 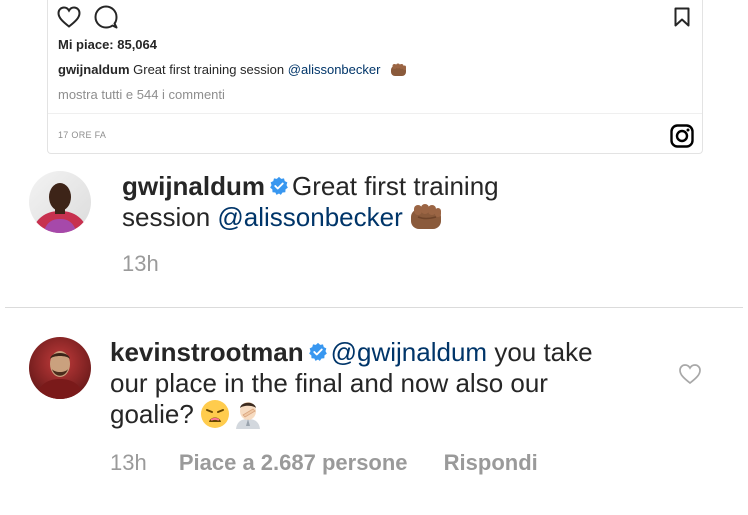 What do you see at coordinates (106, 17) in the screenshot?
I see `comment-bubble-icon` at bounding box center [106, 17].